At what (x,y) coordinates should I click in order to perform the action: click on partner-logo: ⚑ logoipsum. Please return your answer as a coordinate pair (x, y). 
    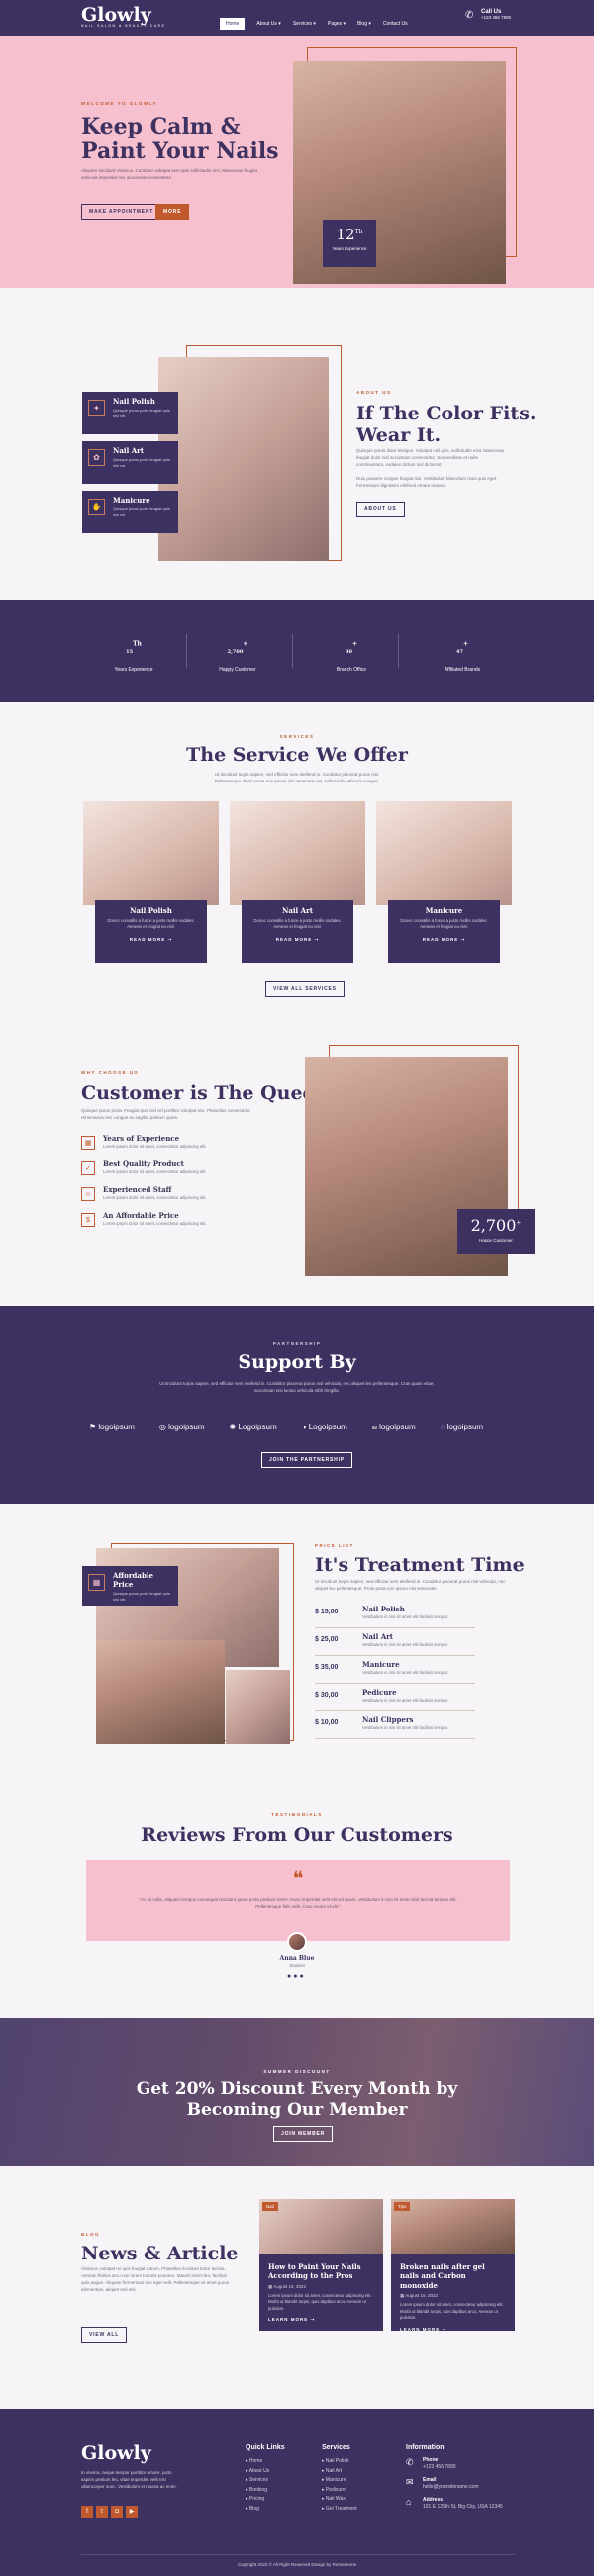
    Looking at the image, I should click on (112, 1427).